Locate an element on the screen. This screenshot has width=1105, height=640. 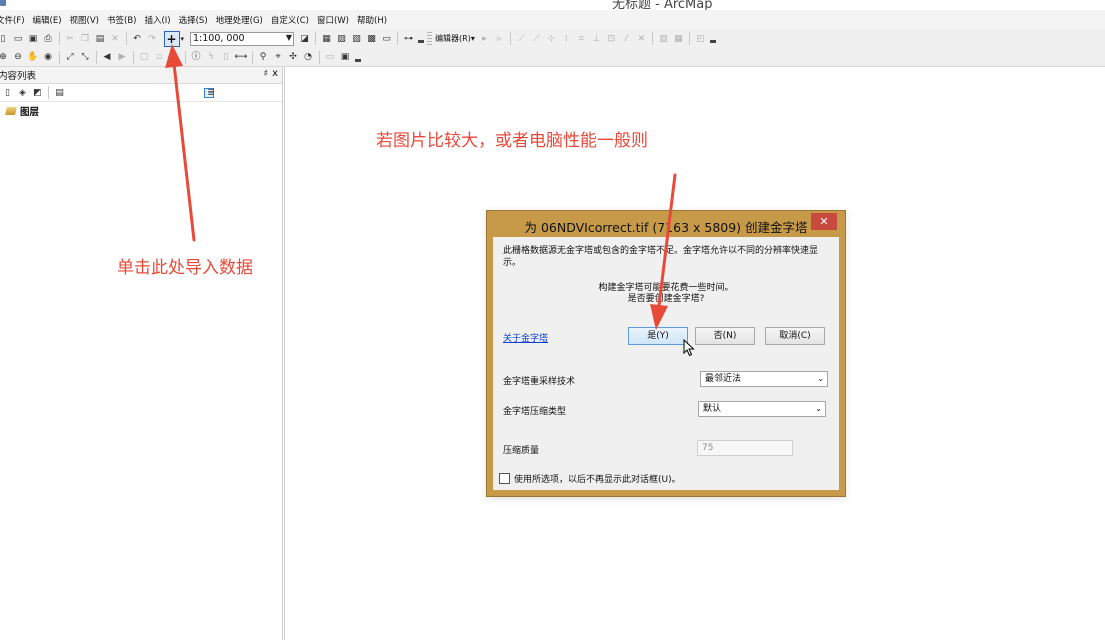
cancel-button: 取消(C) is located at coordinates (795, 336).